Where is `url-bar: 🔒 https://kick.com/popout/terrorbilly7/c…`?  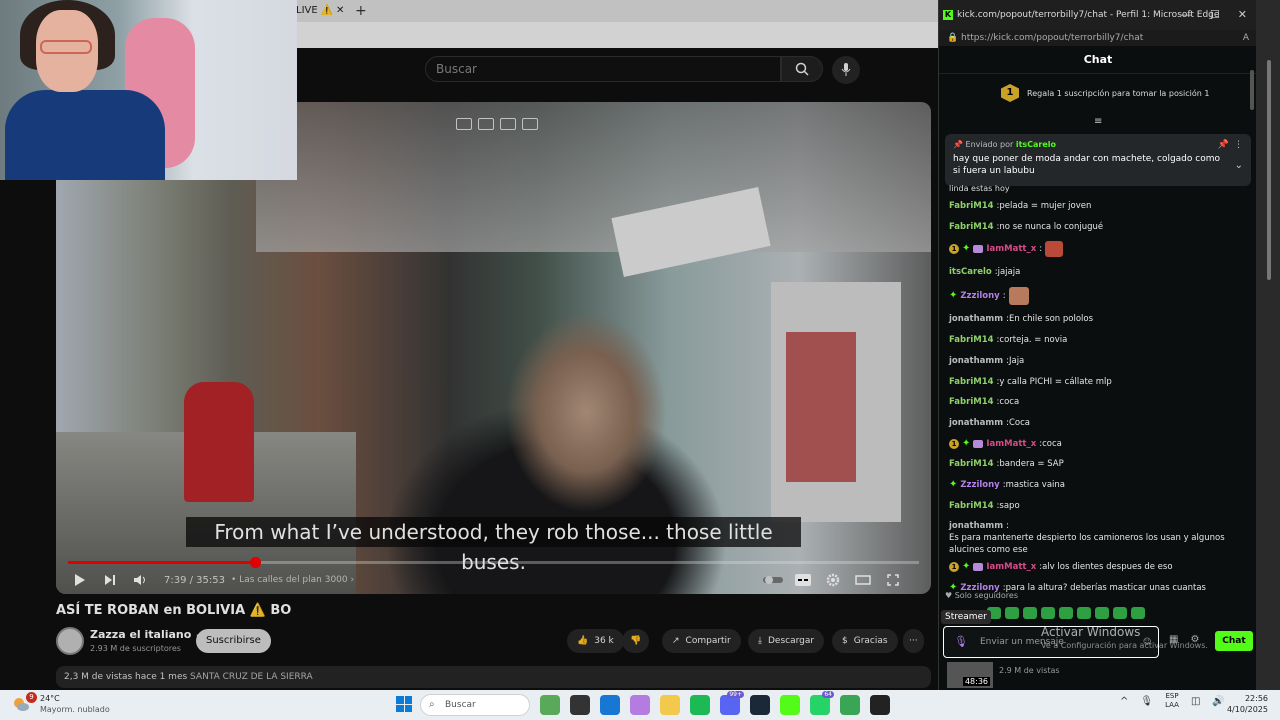
url-bar: 🔒 https://kick.com/popout/terrorbilly7/c… is located at coordinates (1098, 38).